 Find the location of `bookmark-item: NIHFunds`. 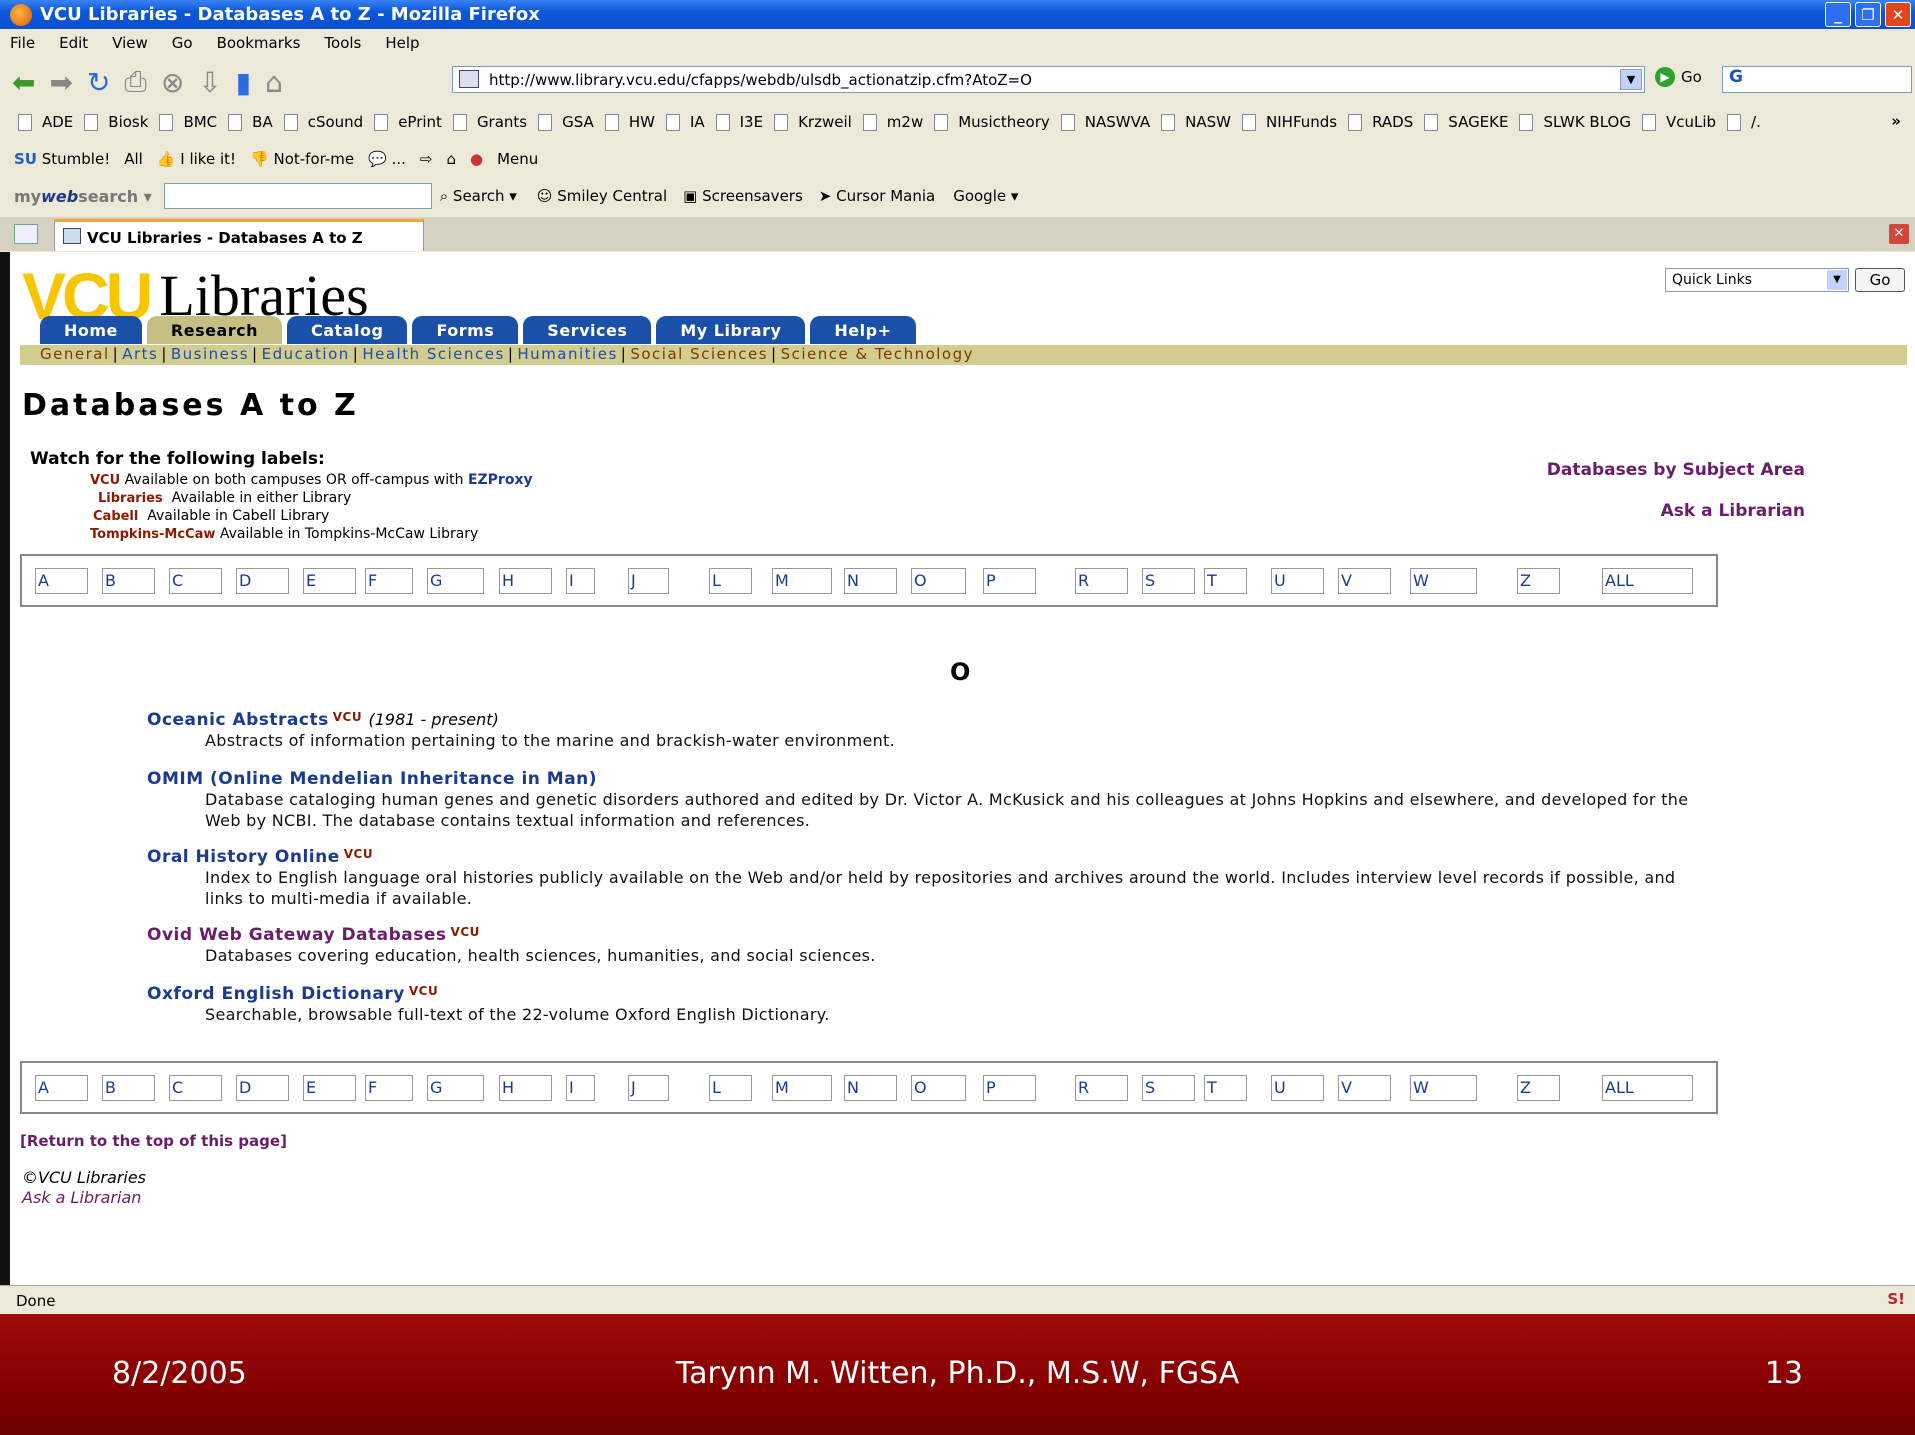

bookmark-item: NIHFunds is located at coordinates (1289, 122).